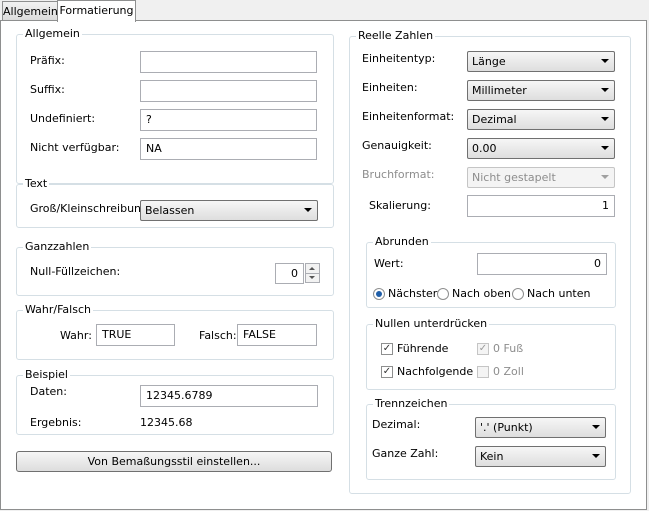 The image size is (649, 511). I want to click on radio-naechster-label: Nächster, so click(412, 294).